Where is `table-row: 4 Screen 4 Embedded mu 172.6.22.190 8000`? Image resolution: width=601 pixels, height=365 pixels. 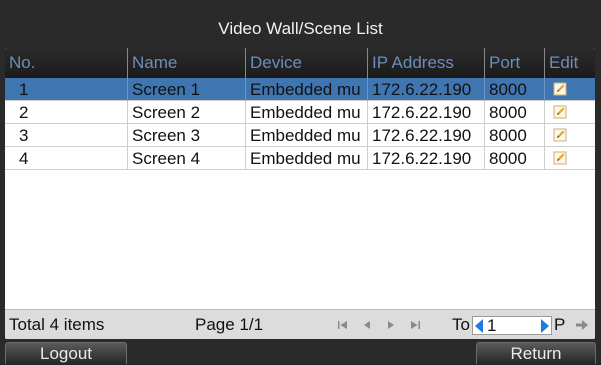 table-row: 4 Screen 4 Embedded mu 172.6.22.190 8000 is located at coordinates (300, 158).